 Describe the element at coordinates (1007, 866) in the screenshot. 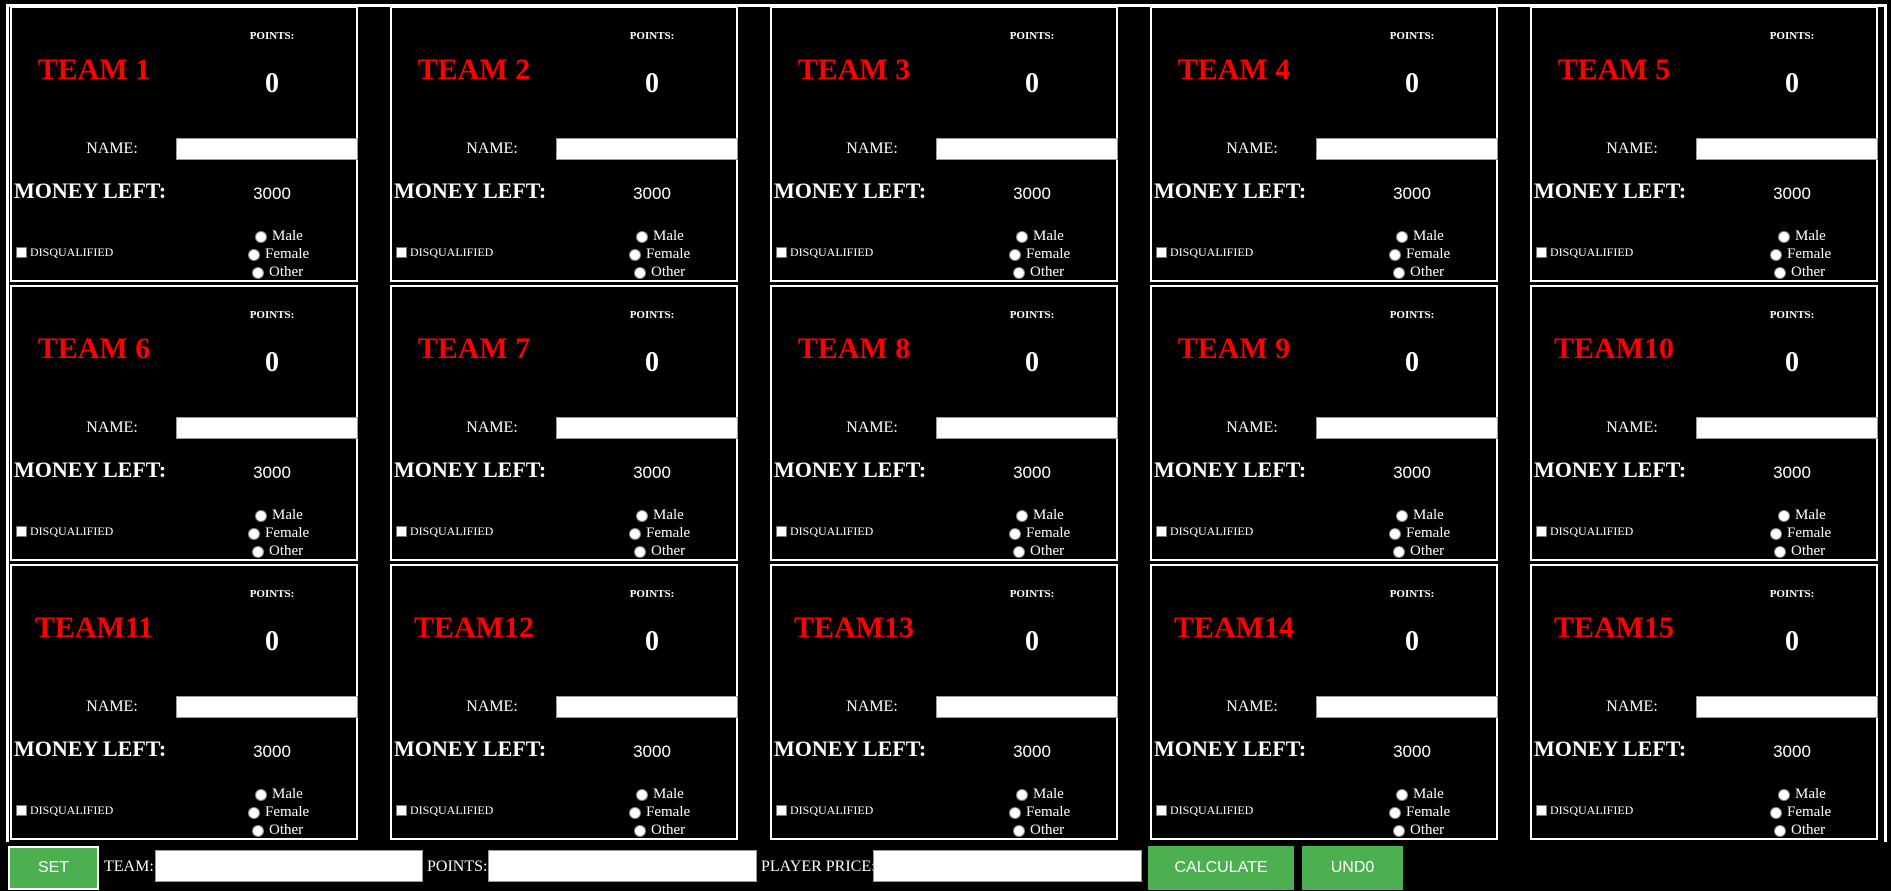

I see `player-price-input` at that location.